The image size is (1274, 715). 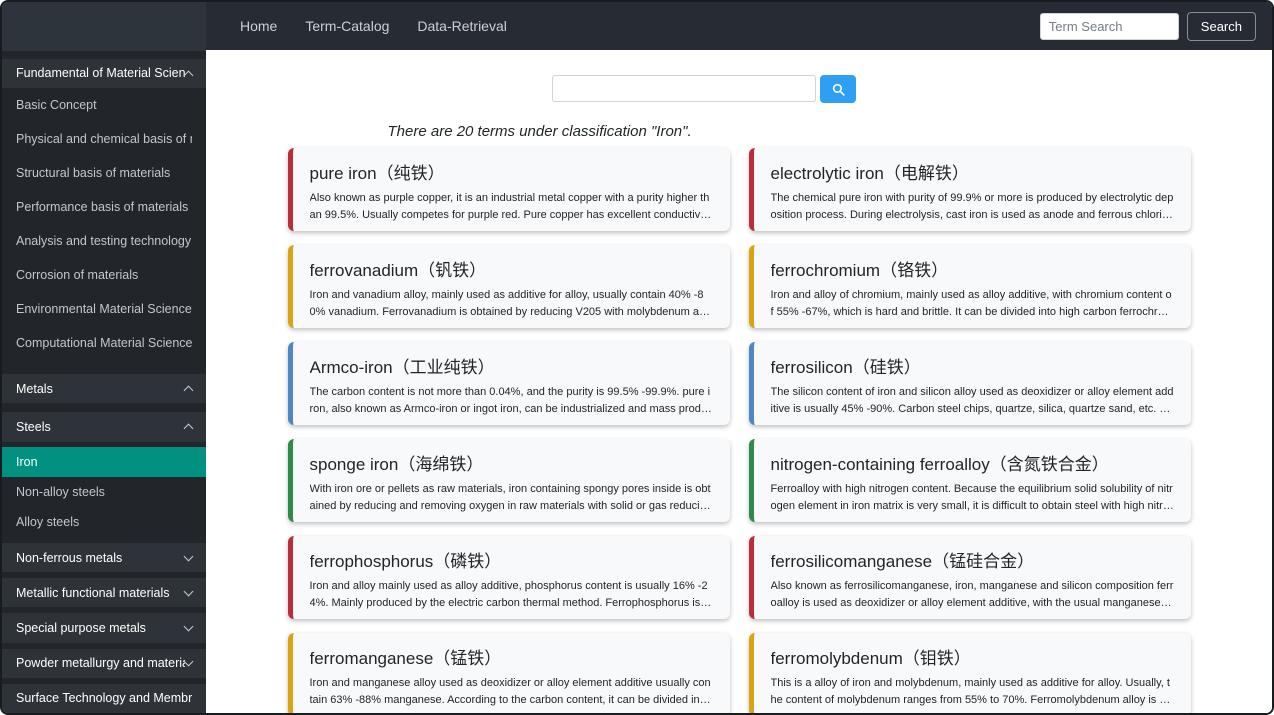 I want to click on sidebar-section-label: Metals, so click(x=34, y=388).